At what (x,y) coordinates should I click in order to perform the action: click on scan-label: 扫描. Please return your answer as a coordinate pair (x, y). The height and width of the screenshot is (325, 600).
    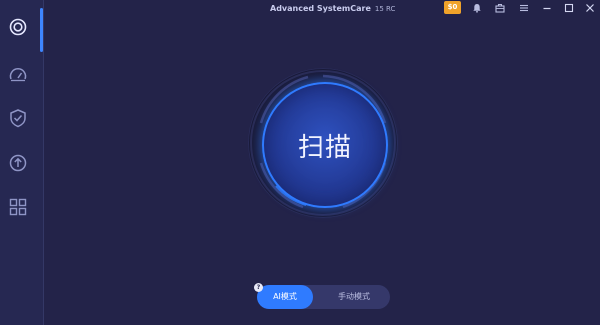
    Looking at the image, I should click on (324, 147).